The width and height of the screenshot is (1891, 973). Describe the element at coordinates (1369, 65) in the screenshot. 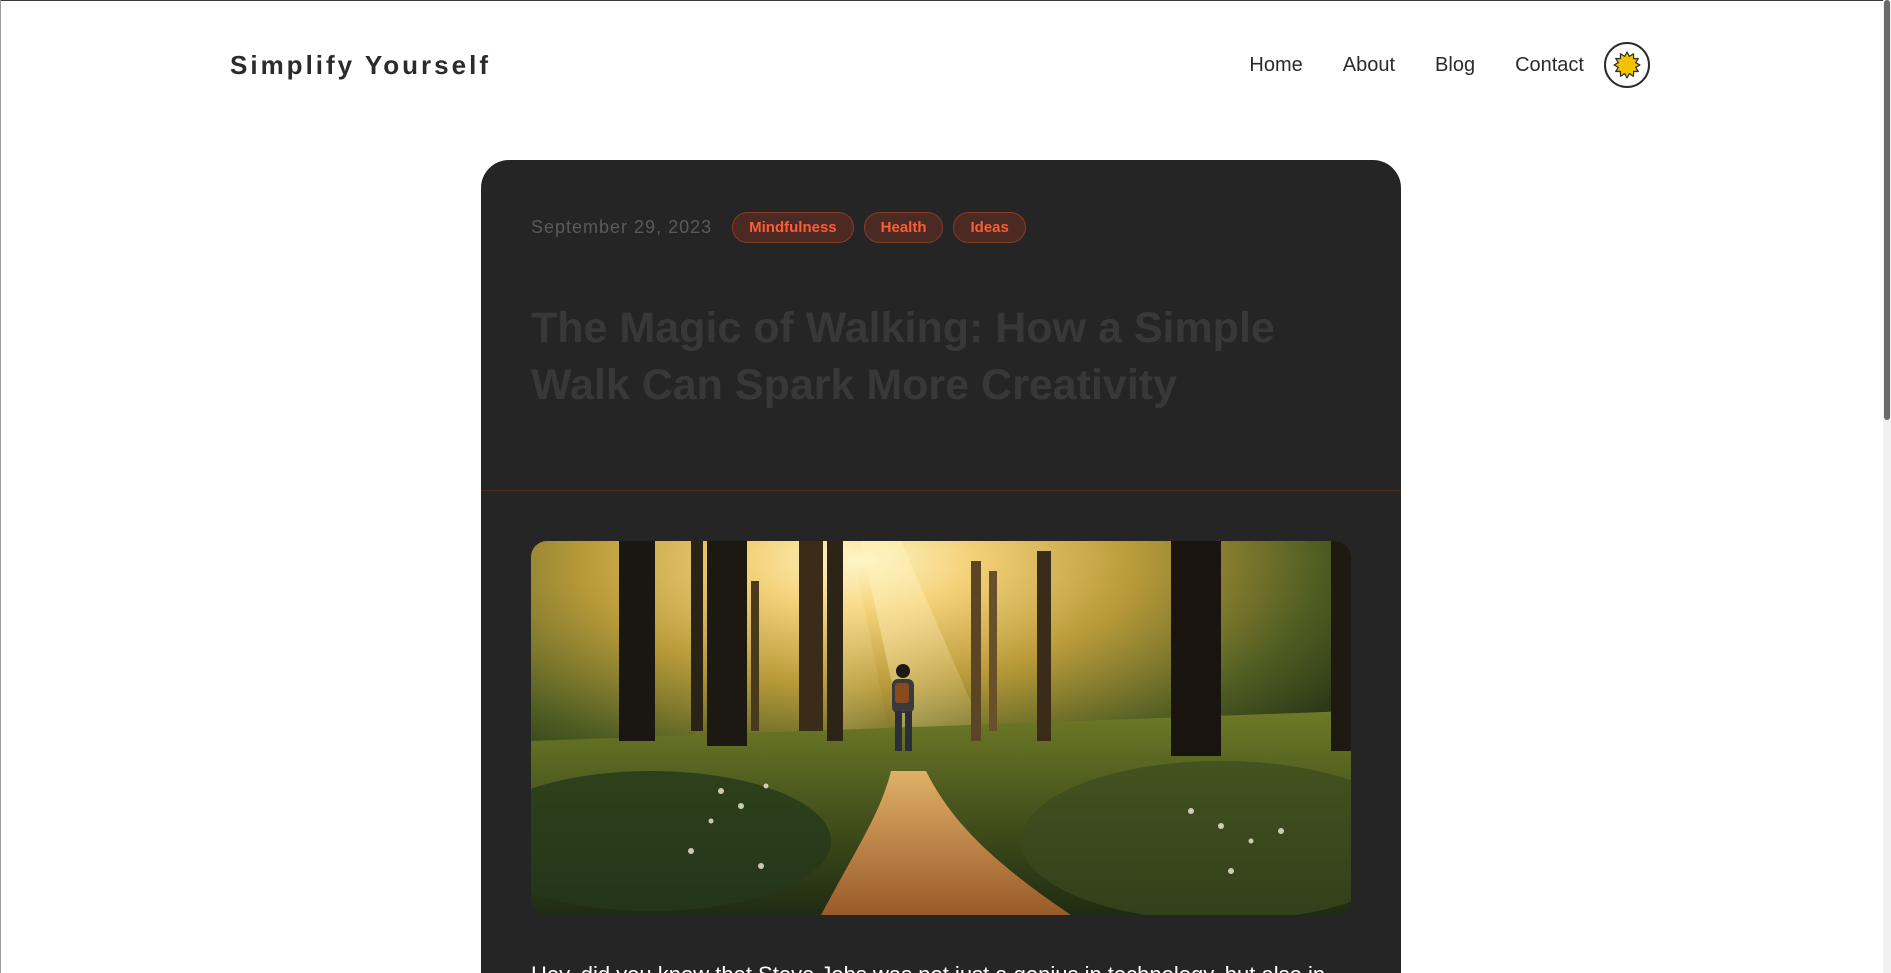

I see `nav-about-link: About` at that location.